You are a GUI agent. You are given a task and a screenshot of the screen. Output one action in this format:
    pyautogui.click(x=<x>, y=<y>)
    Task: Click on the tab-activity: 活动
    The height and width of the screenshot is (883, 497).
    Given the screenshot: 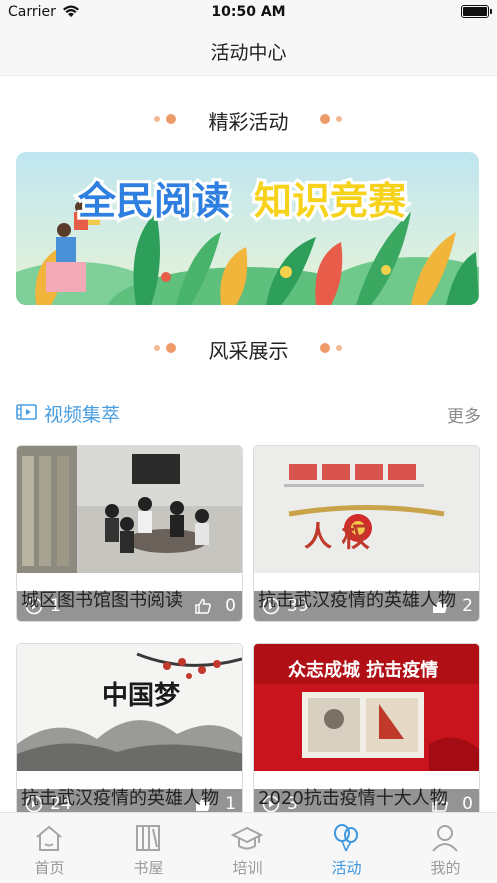 What is the action you would take?
    pyautogui.click(x=346, y=848)
    